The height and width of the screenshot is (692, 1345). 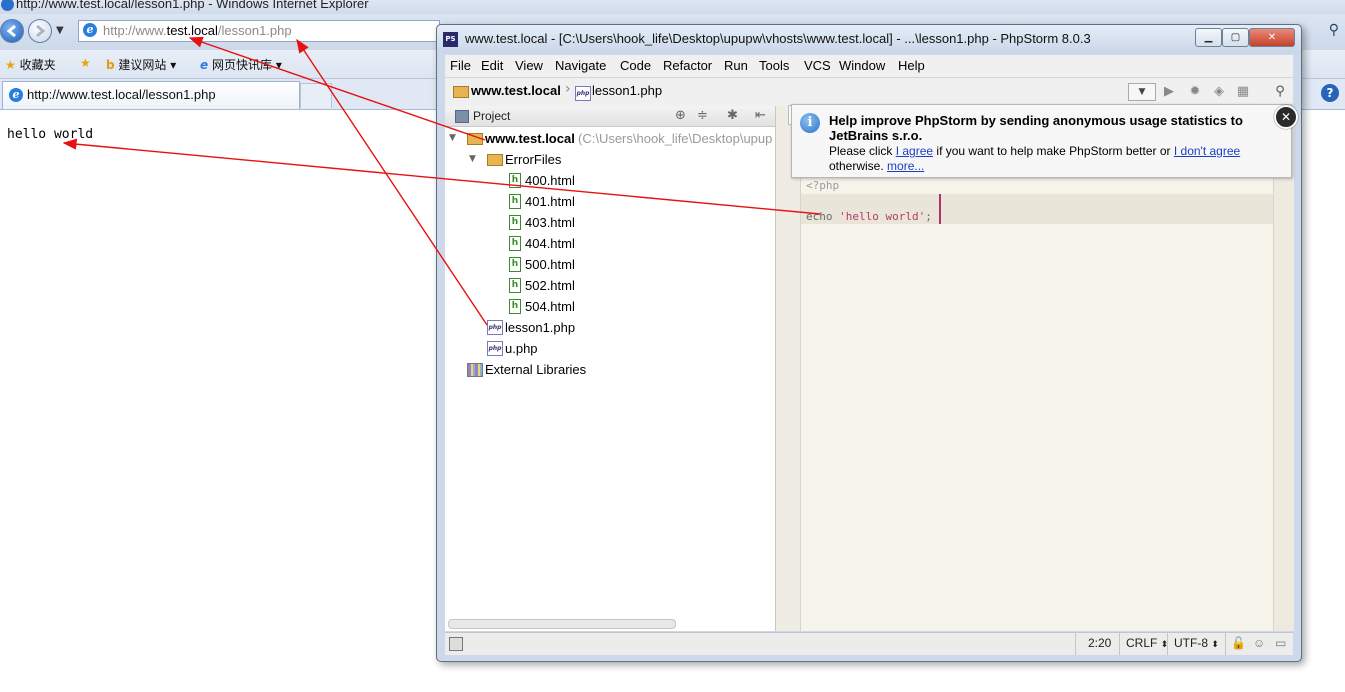 What do you see at coordinates (627, 90) in the screenshot?
I see `breadcrumb-file: lesson1.php` at bounding box center [627, 90].